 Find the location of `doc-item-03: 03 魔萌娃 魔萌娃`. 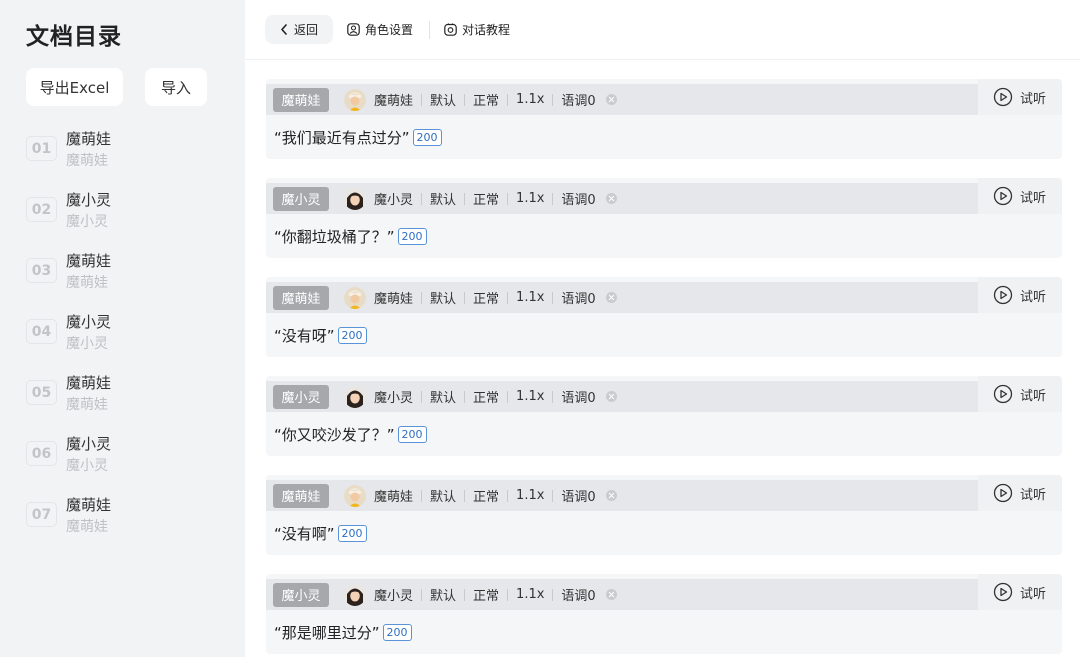

doc-item-03: 03 魔萌娃 魔萌娃 is located at coordinates (135, 280).